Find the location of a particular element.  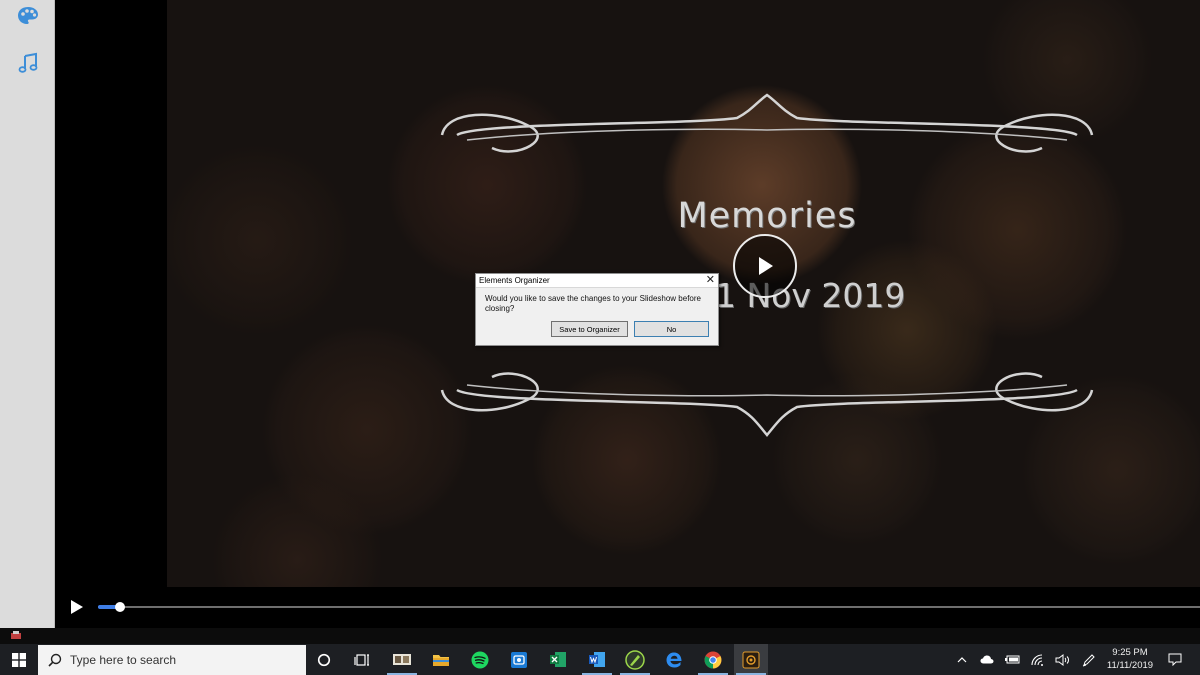

dialog-titlebar: Elements Organizer ✕ is located at coordinates (597, 281).